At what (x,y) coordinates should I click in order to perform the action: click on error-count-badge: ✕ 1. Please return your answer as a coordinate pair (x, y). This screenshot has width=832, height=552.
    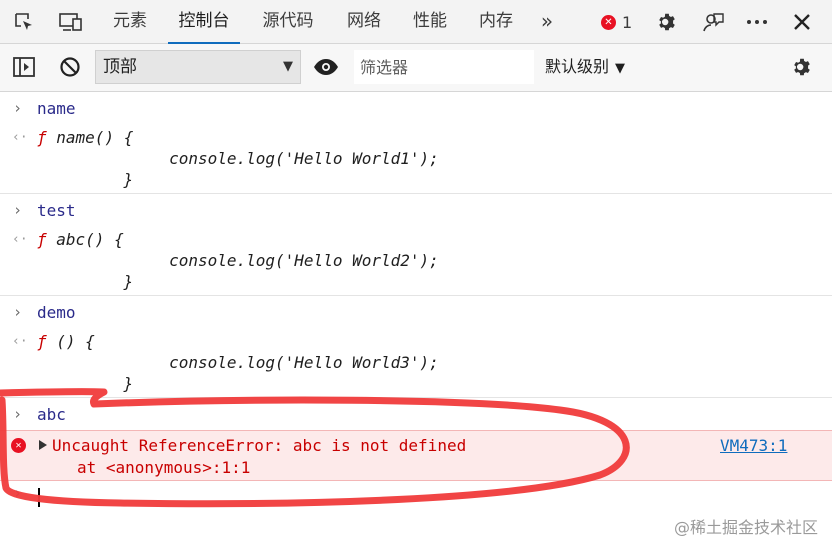
    Looking at the image, I should click on (616, 22).